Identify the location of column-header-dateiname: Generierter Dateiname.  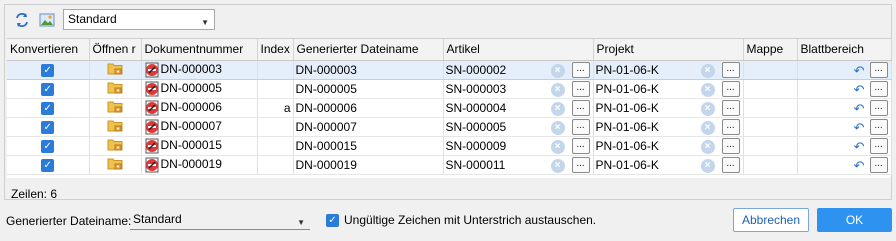
(368, 50).